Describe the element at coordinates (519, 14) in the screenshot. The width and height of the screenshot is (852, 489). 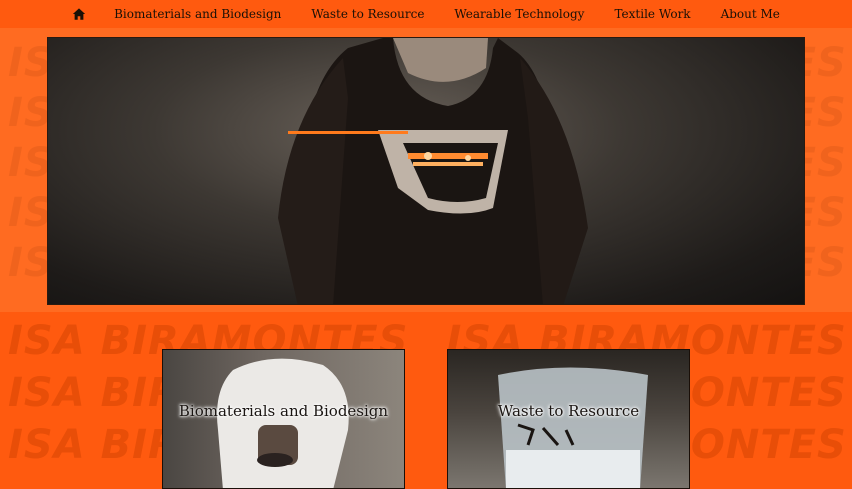
I see `nav-item-wearable-technology: Wearable Technology` at that location.